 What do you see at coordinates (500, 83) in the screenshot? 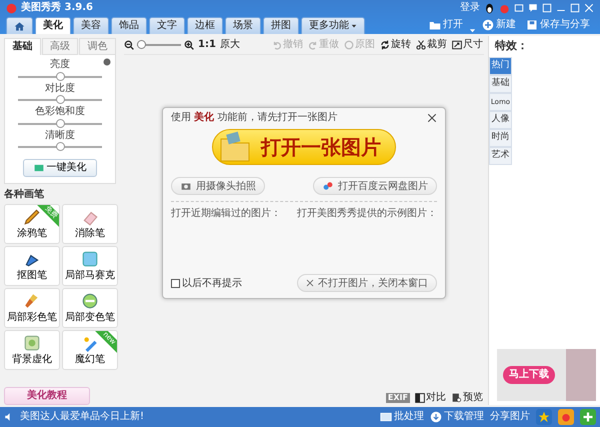
I see `effect-category-tab: 基础` at bounding box center [500, 83].